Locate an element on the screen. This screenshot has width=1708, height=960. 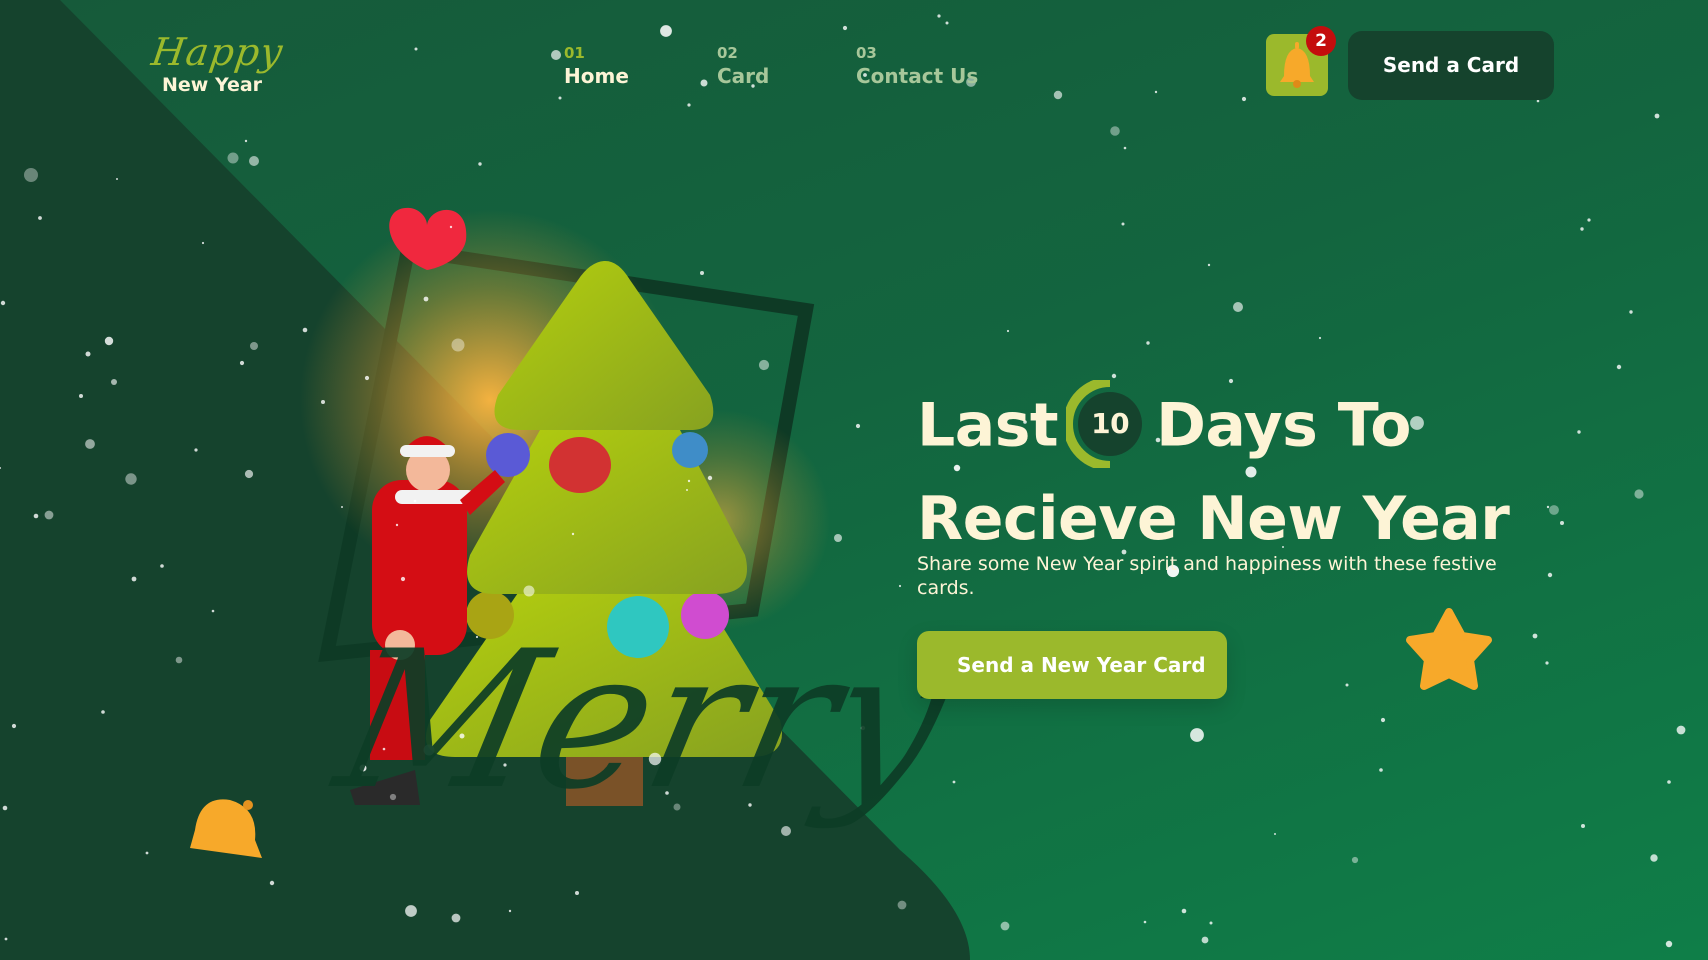
days-countdown: 10 is located at coordinates (1106, 424).